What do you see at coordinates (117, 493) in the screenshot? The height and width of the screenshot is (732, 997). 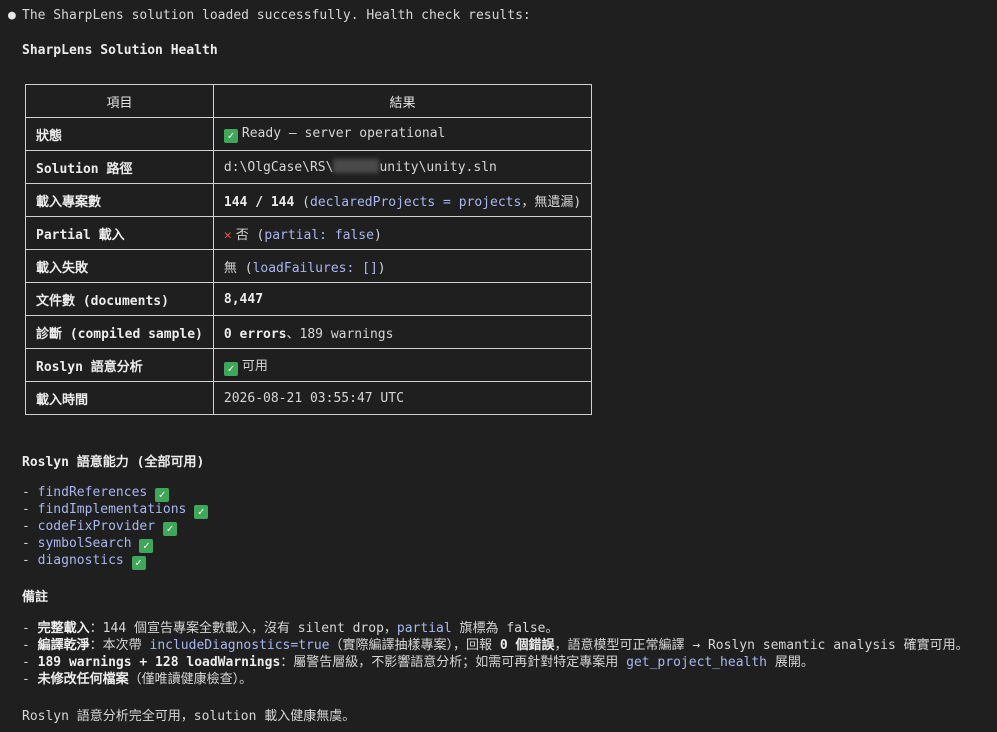 I see `list-item: - findReferences ✓` at bounding box center [117, 493].